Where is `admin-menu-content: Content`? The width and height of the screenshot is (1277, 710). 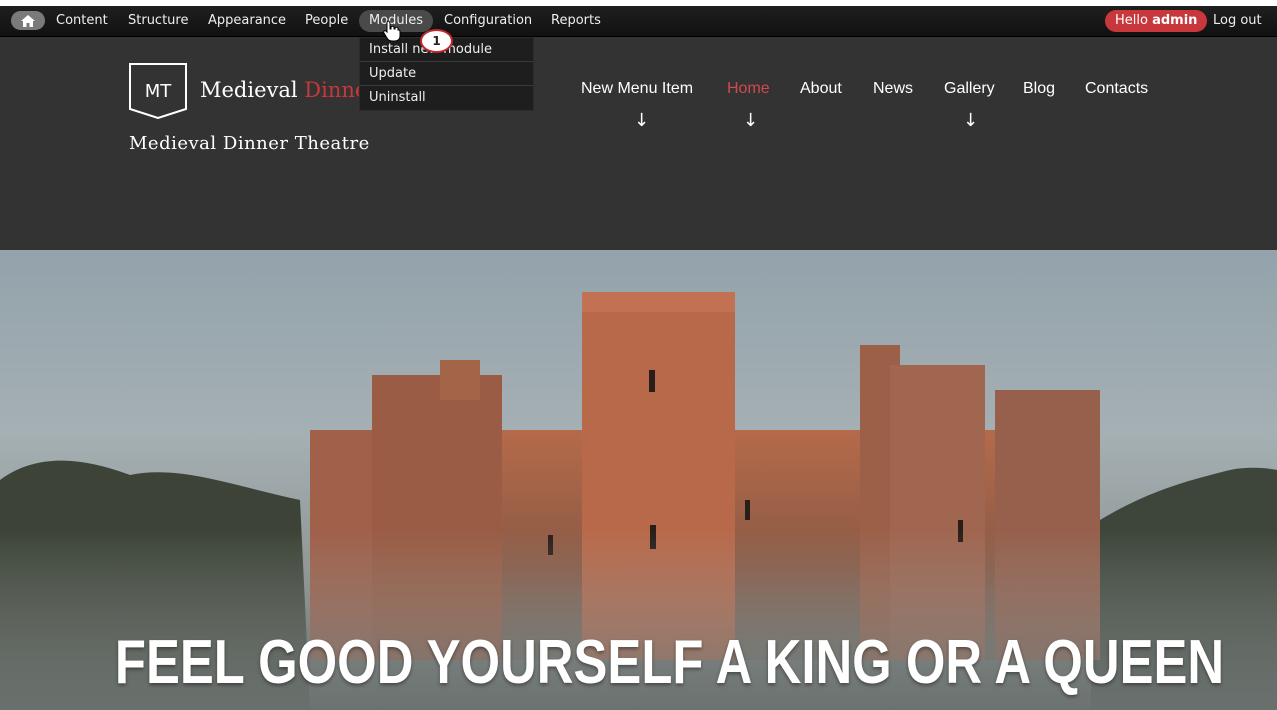 admin-menu-content: Content is located at coordinates (82, 21).